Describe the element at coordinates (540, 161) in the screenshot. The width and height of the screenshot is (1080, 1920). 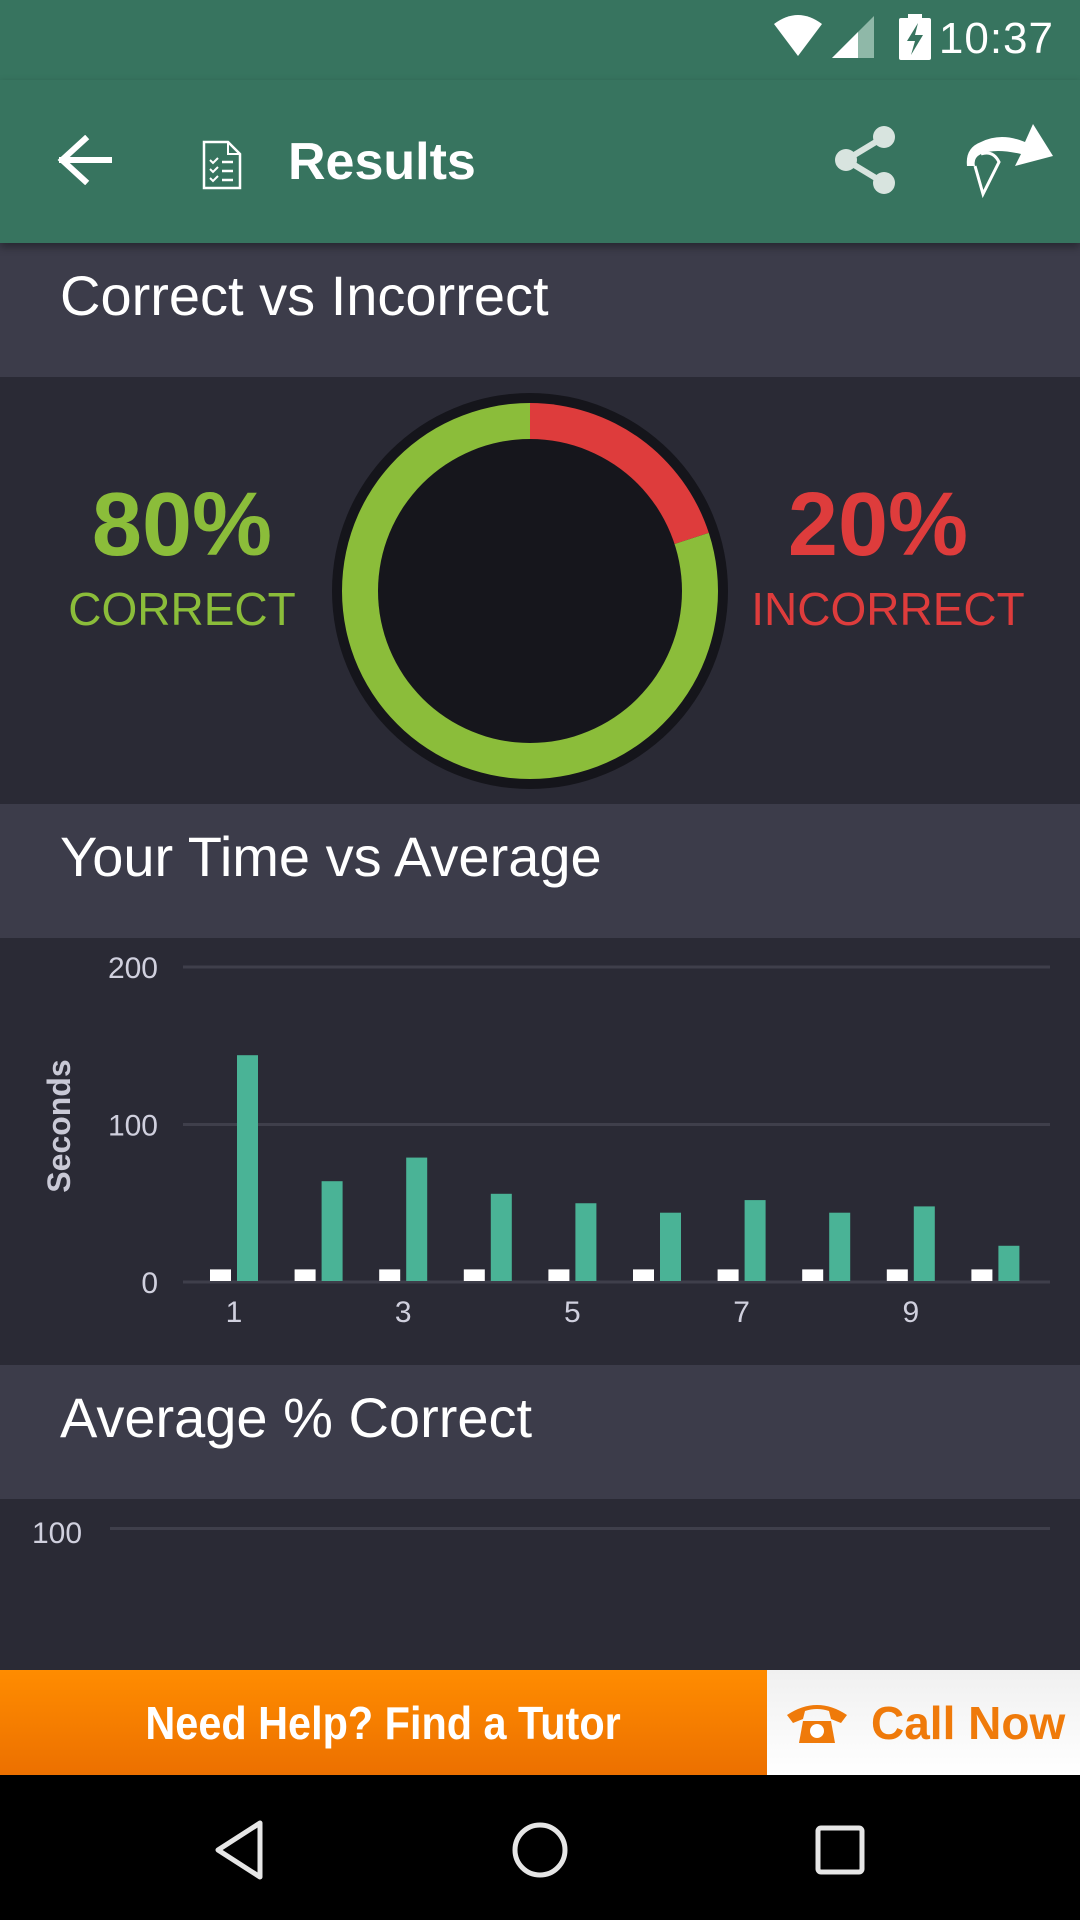
I see `app-bar: Results` at that location.